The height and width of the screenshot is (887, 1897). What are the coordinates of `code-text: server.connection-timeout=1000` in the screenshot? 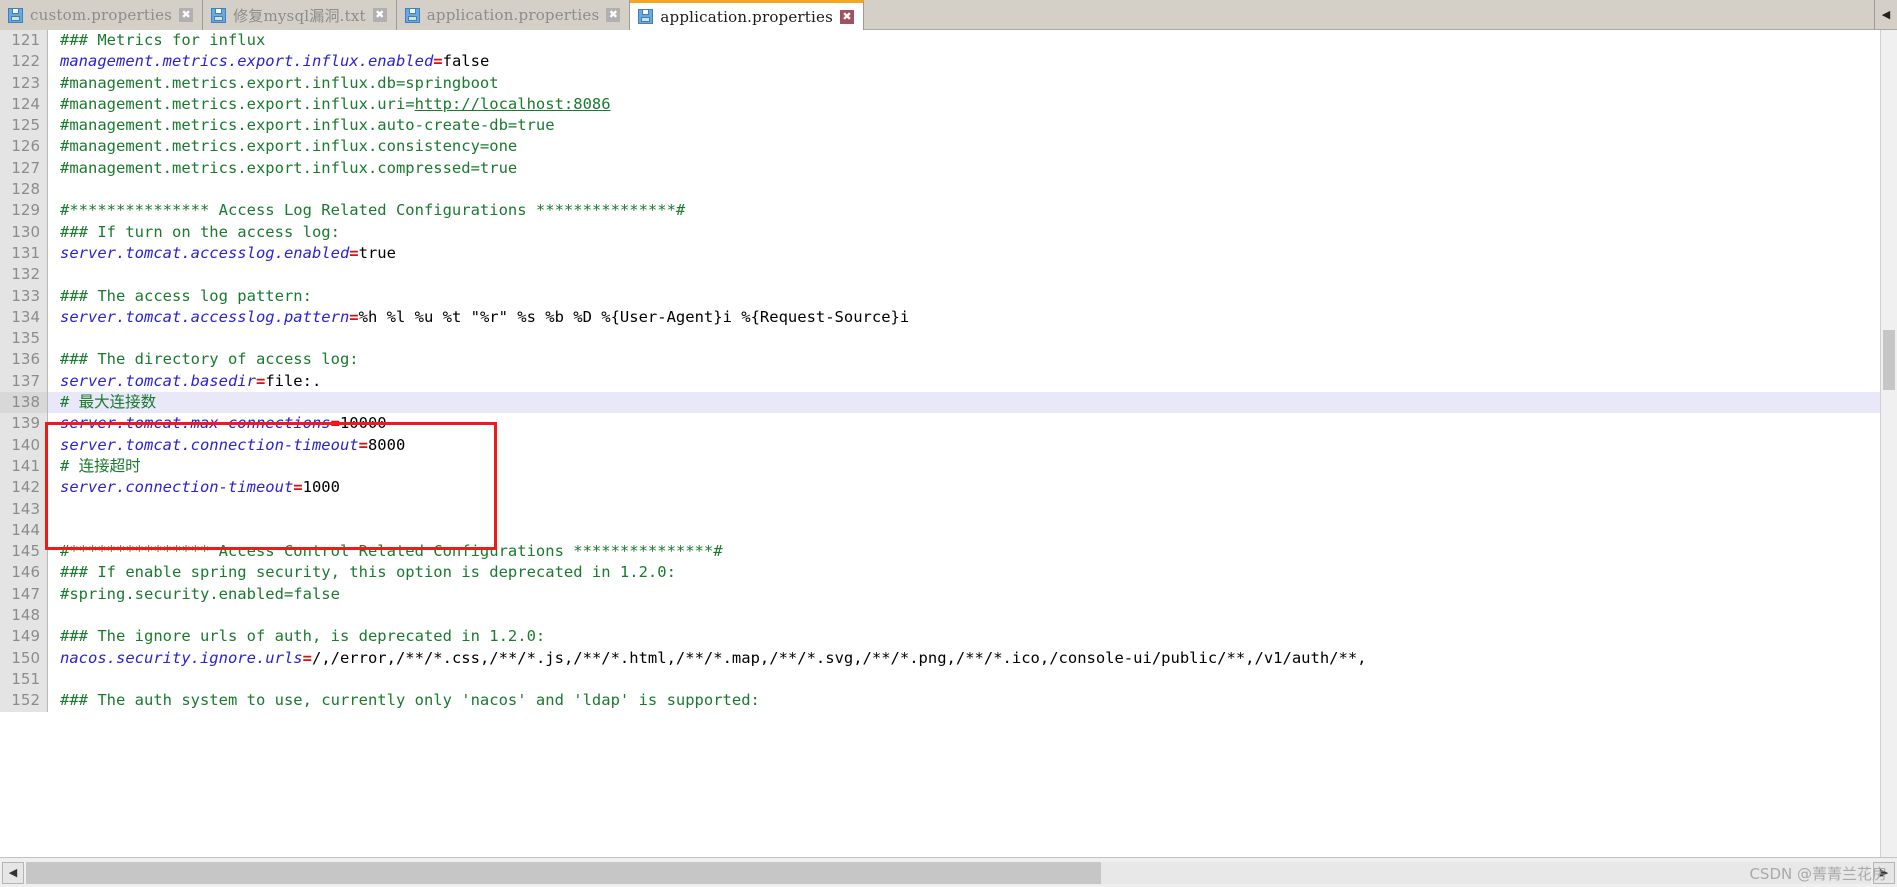 It's located at (964, 487).